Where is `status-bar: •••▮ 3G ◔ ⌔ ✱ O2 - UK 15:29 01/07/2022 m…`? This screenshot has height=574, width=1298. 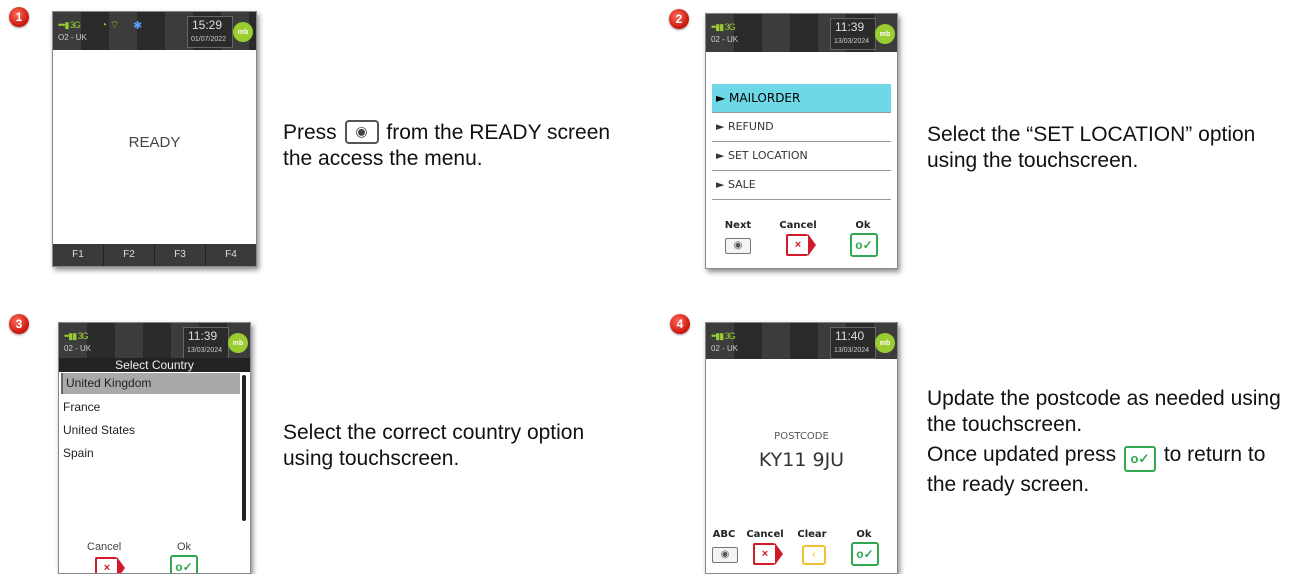
status-bar: •••▮ 3G ◔ ⌔ ✱ O2 - UK 15:29 01/07/2022 m… is located at coordinates (154, 31).